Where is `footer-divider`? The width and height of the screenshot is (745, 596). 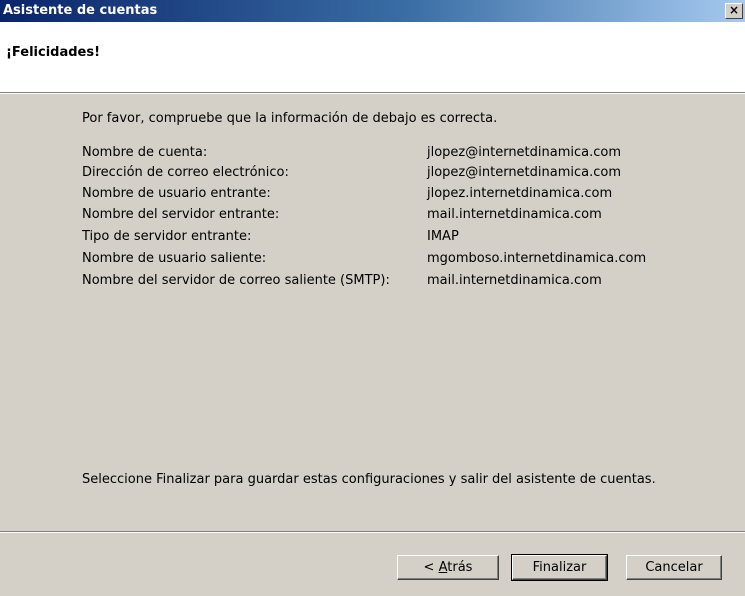
footer-divider is located at coordinates (372, 532).